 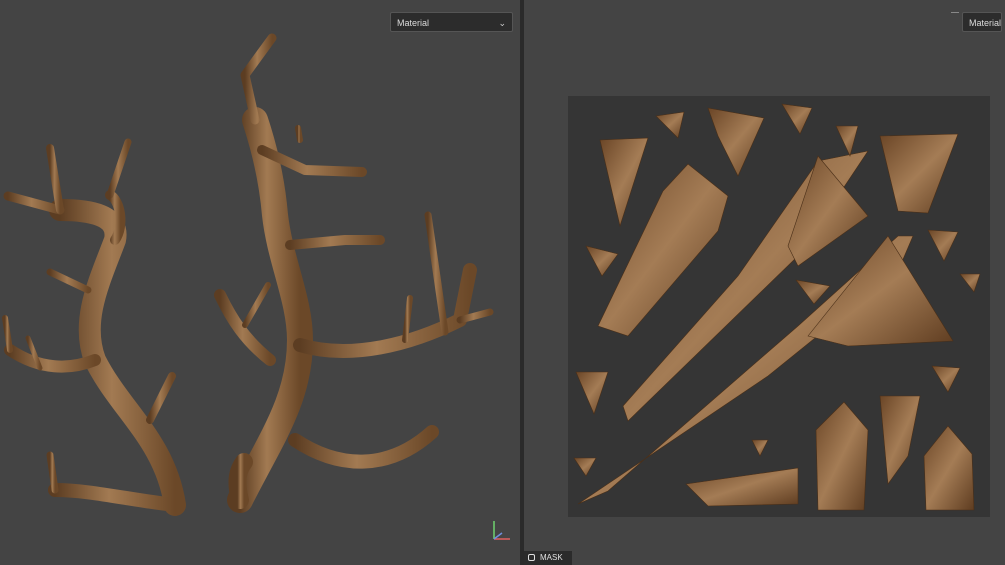 What do you see at coordinates (551, 557) in the screenshot?
I see `mask-label: MASK` at bounding box center [551, 557].